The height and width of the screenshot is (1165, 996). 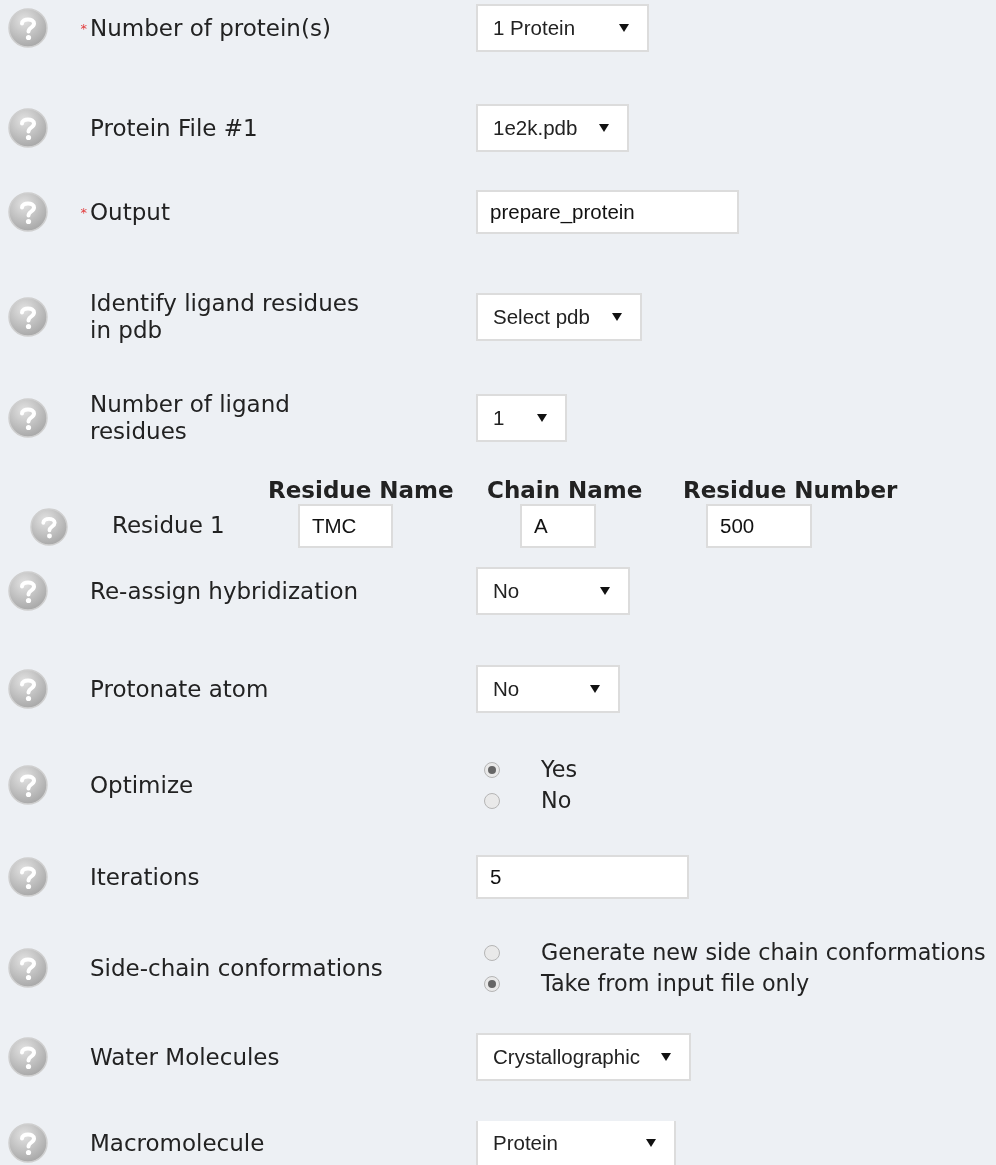 What do you see at coordinates (345, 526) in the screenshot?
I see `input-field: TMC` at bounding box center [345, 526].